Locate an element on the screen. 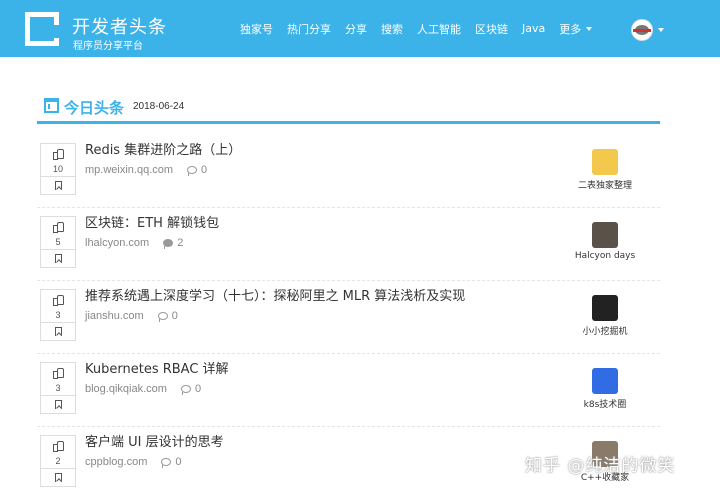 The image size is (720, 491). nav-item-share: 分享 is located at coordinates (356, 29).